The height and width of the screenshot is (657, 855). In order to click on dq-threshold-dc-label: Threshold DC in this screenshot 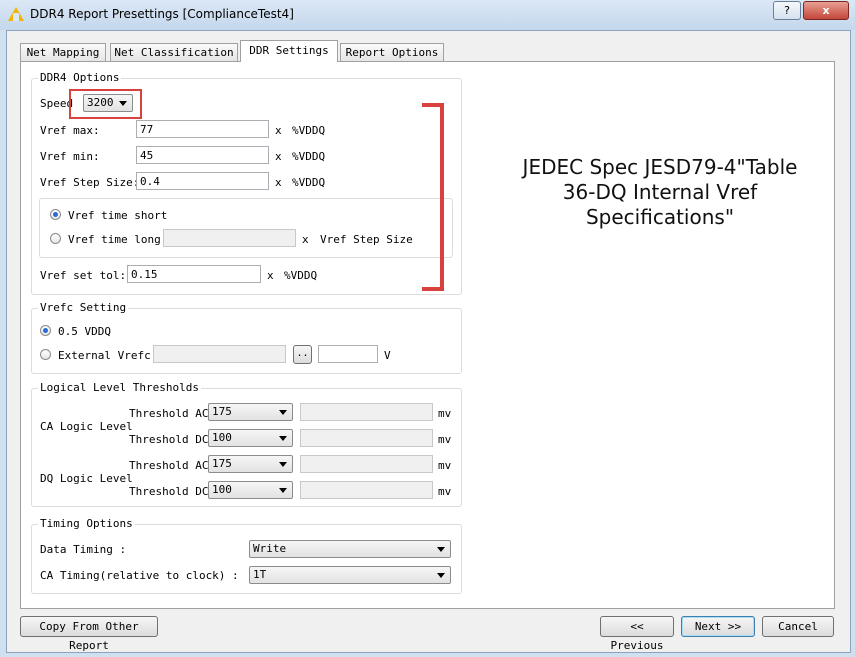, I will do `click(169, 491)`.